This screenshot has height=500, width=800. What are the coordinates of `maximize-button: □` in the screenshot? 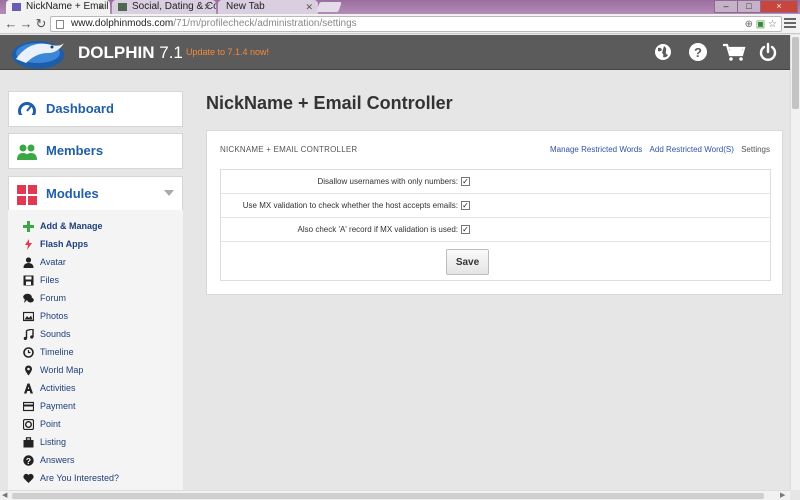 It's located at (749, 6).